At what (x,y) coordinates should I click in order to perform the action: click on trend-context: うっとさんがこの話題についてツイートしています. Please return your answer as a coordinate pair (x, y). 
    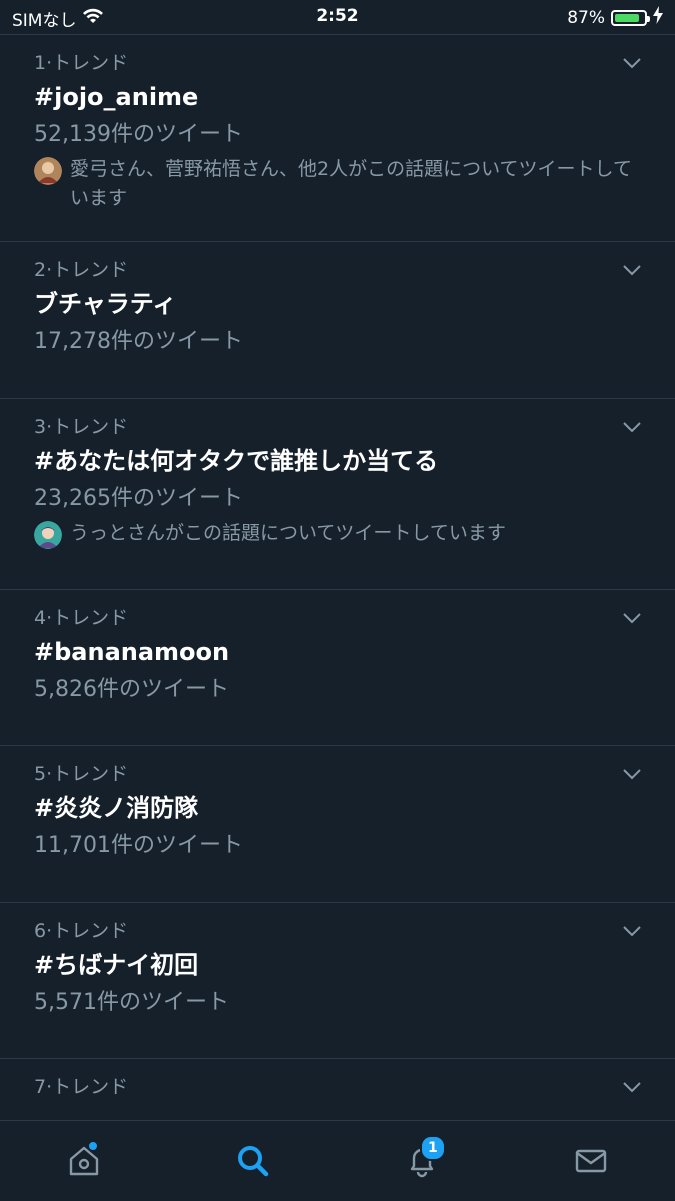
    Looking at the image, I should click on (337, 534).